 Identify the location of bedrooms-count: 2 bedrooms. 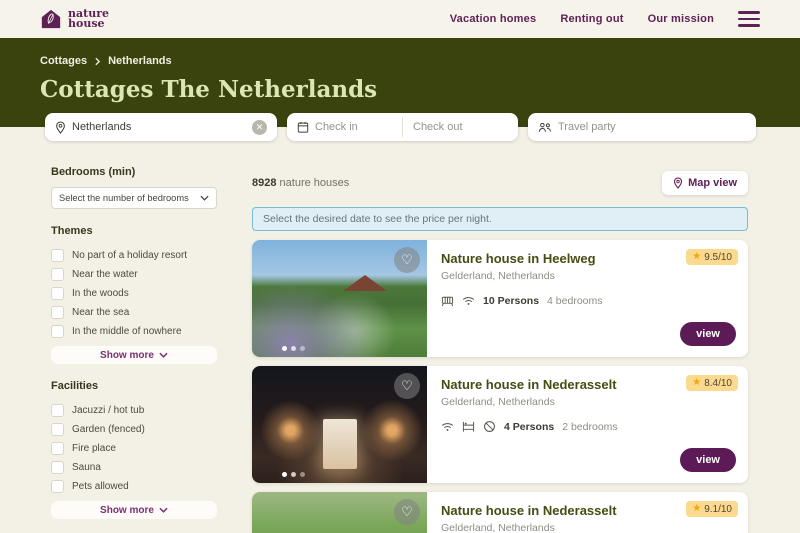
(590, 426).